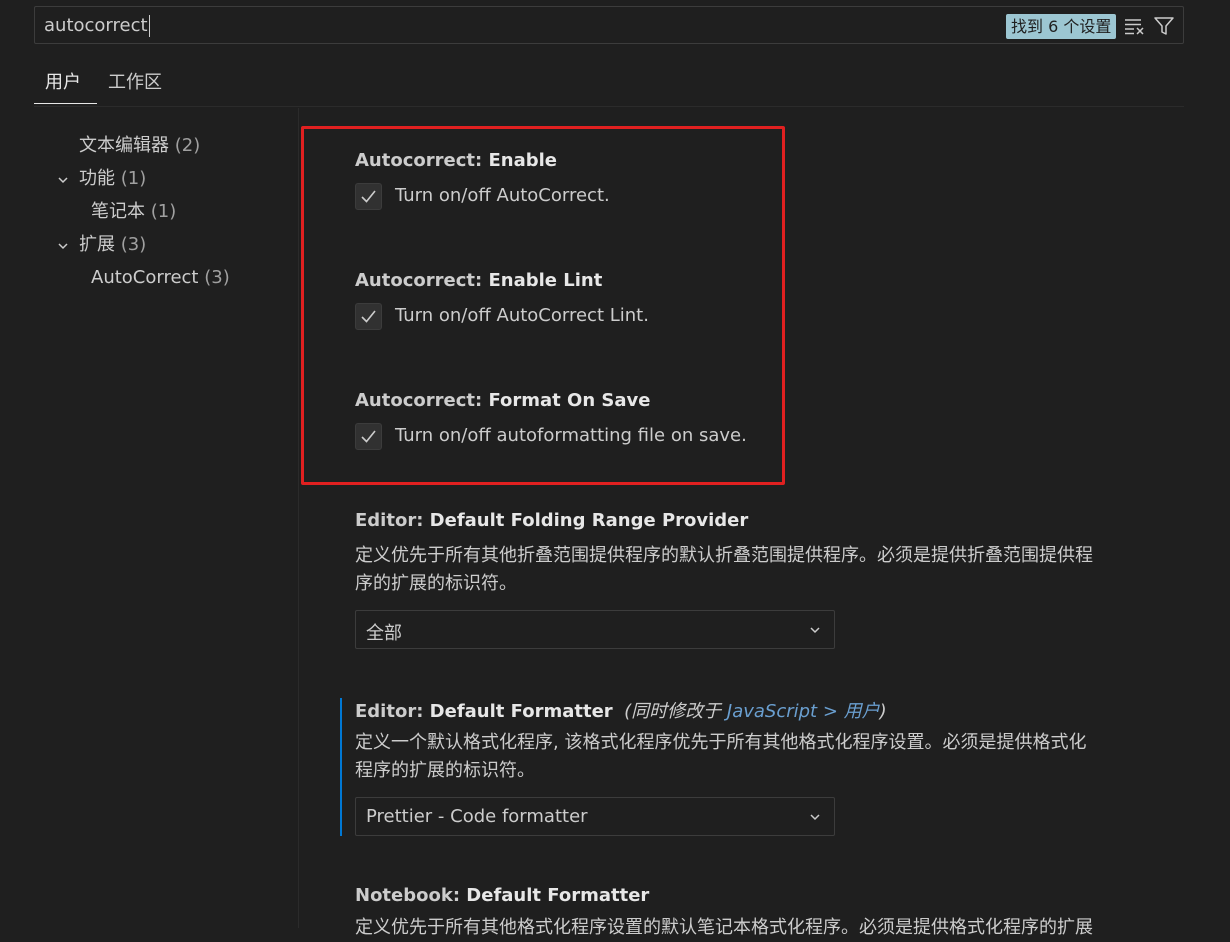 The image size is (1230, 942). I want to click on toc-item-features: 功能 (1), so click(112, 179).